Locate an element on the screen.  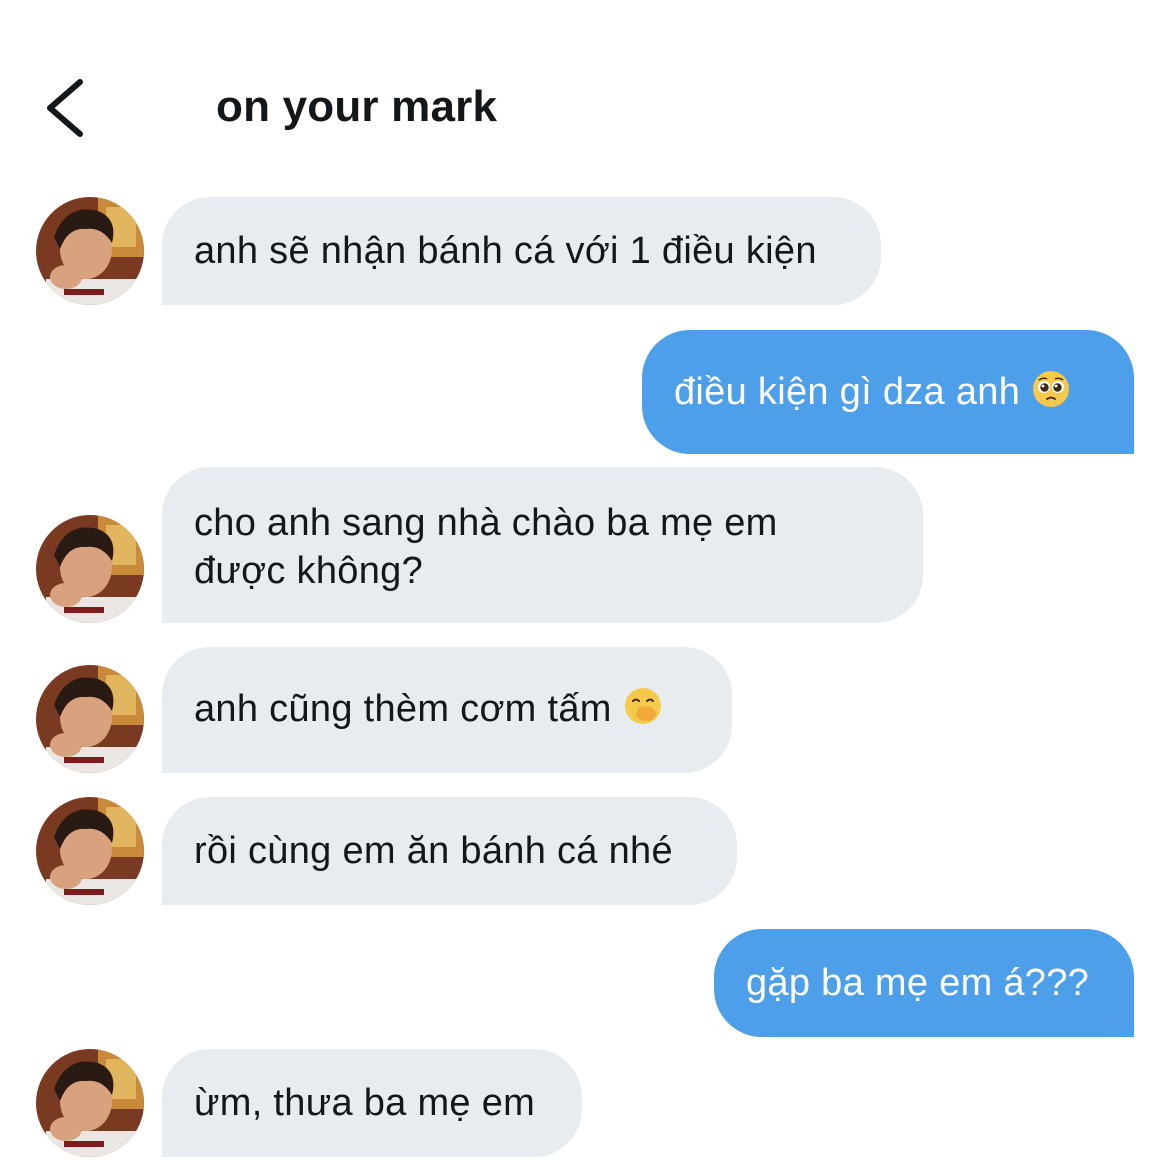
message-bubble-incoming: anh sẽ nhận bánh cá với 1 điều kiện is located at coordinates (521, 251).